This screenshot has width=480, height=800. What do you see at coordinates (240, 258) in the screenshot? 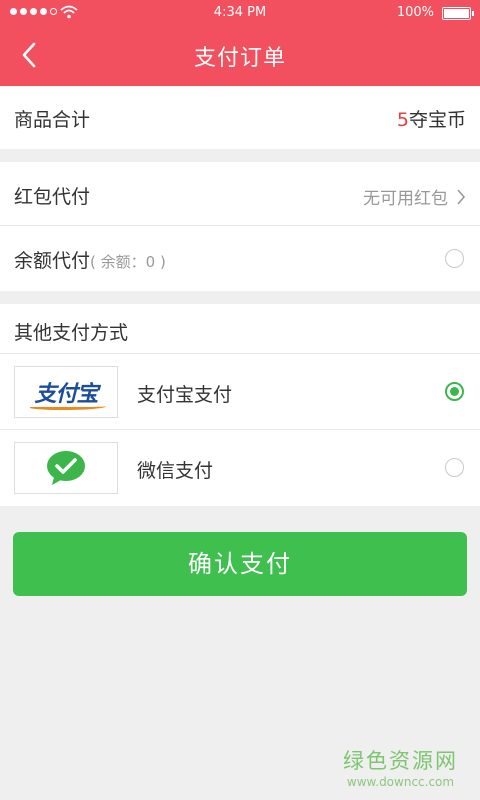
I see `balance-row: 余额代付( 余额：0 )` at bounding box center [240, 258].